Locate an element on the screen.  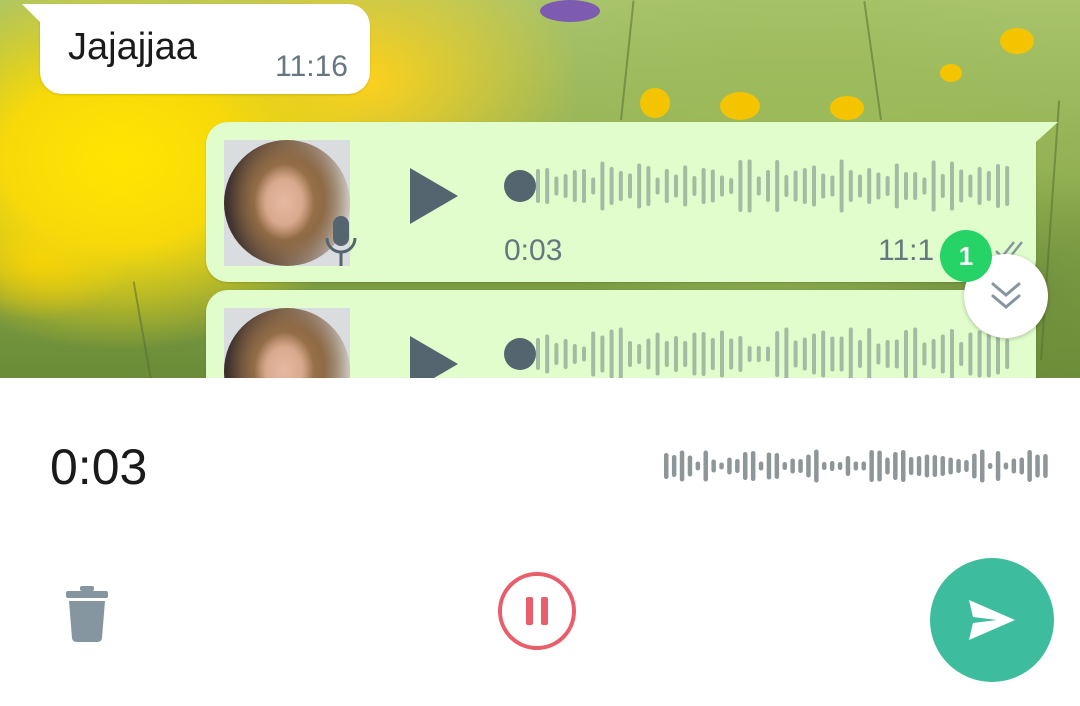
pause-recording-button is located at coordinates (537, 611).